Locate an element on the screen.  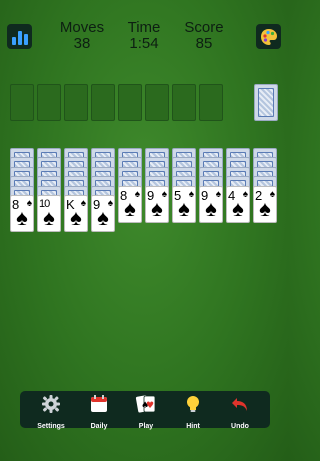
stock-pile is located at coordinates (266, 102).